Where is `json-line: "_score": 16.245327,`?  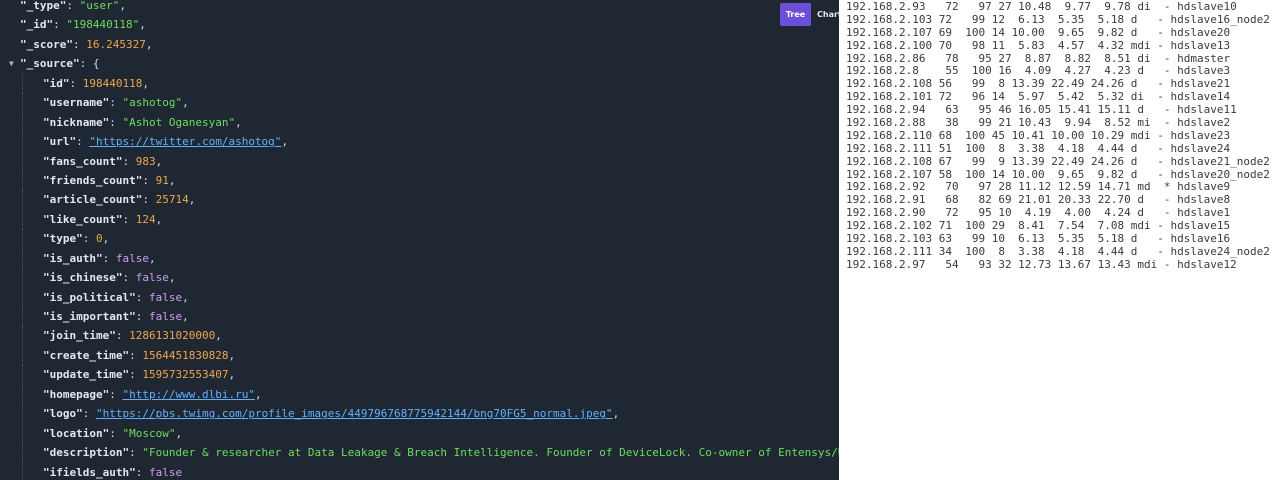 json-line: "_score": 16.245327, is located at coordinates (419, 44).